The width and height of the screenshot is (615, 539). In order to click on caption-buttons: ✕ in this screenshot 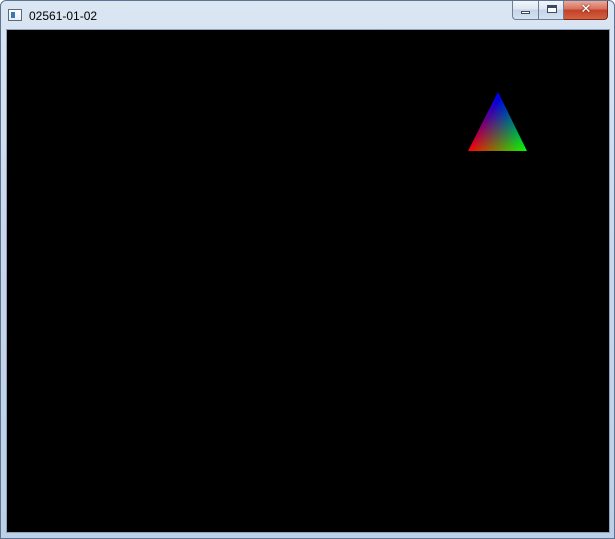, I will do `click(560, 11)`.